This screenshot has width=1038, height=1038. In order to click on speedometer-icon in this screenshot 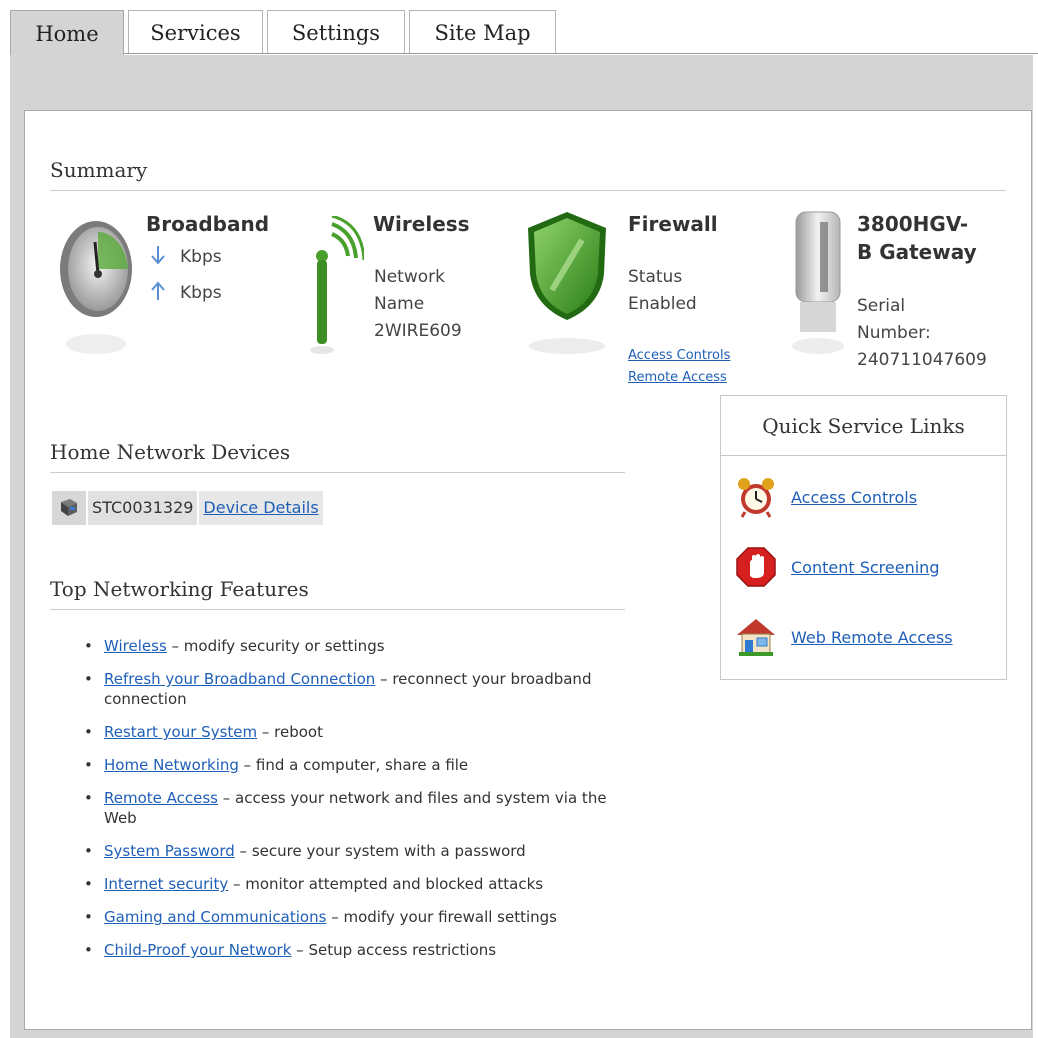, I will do `click(96, 287)`.